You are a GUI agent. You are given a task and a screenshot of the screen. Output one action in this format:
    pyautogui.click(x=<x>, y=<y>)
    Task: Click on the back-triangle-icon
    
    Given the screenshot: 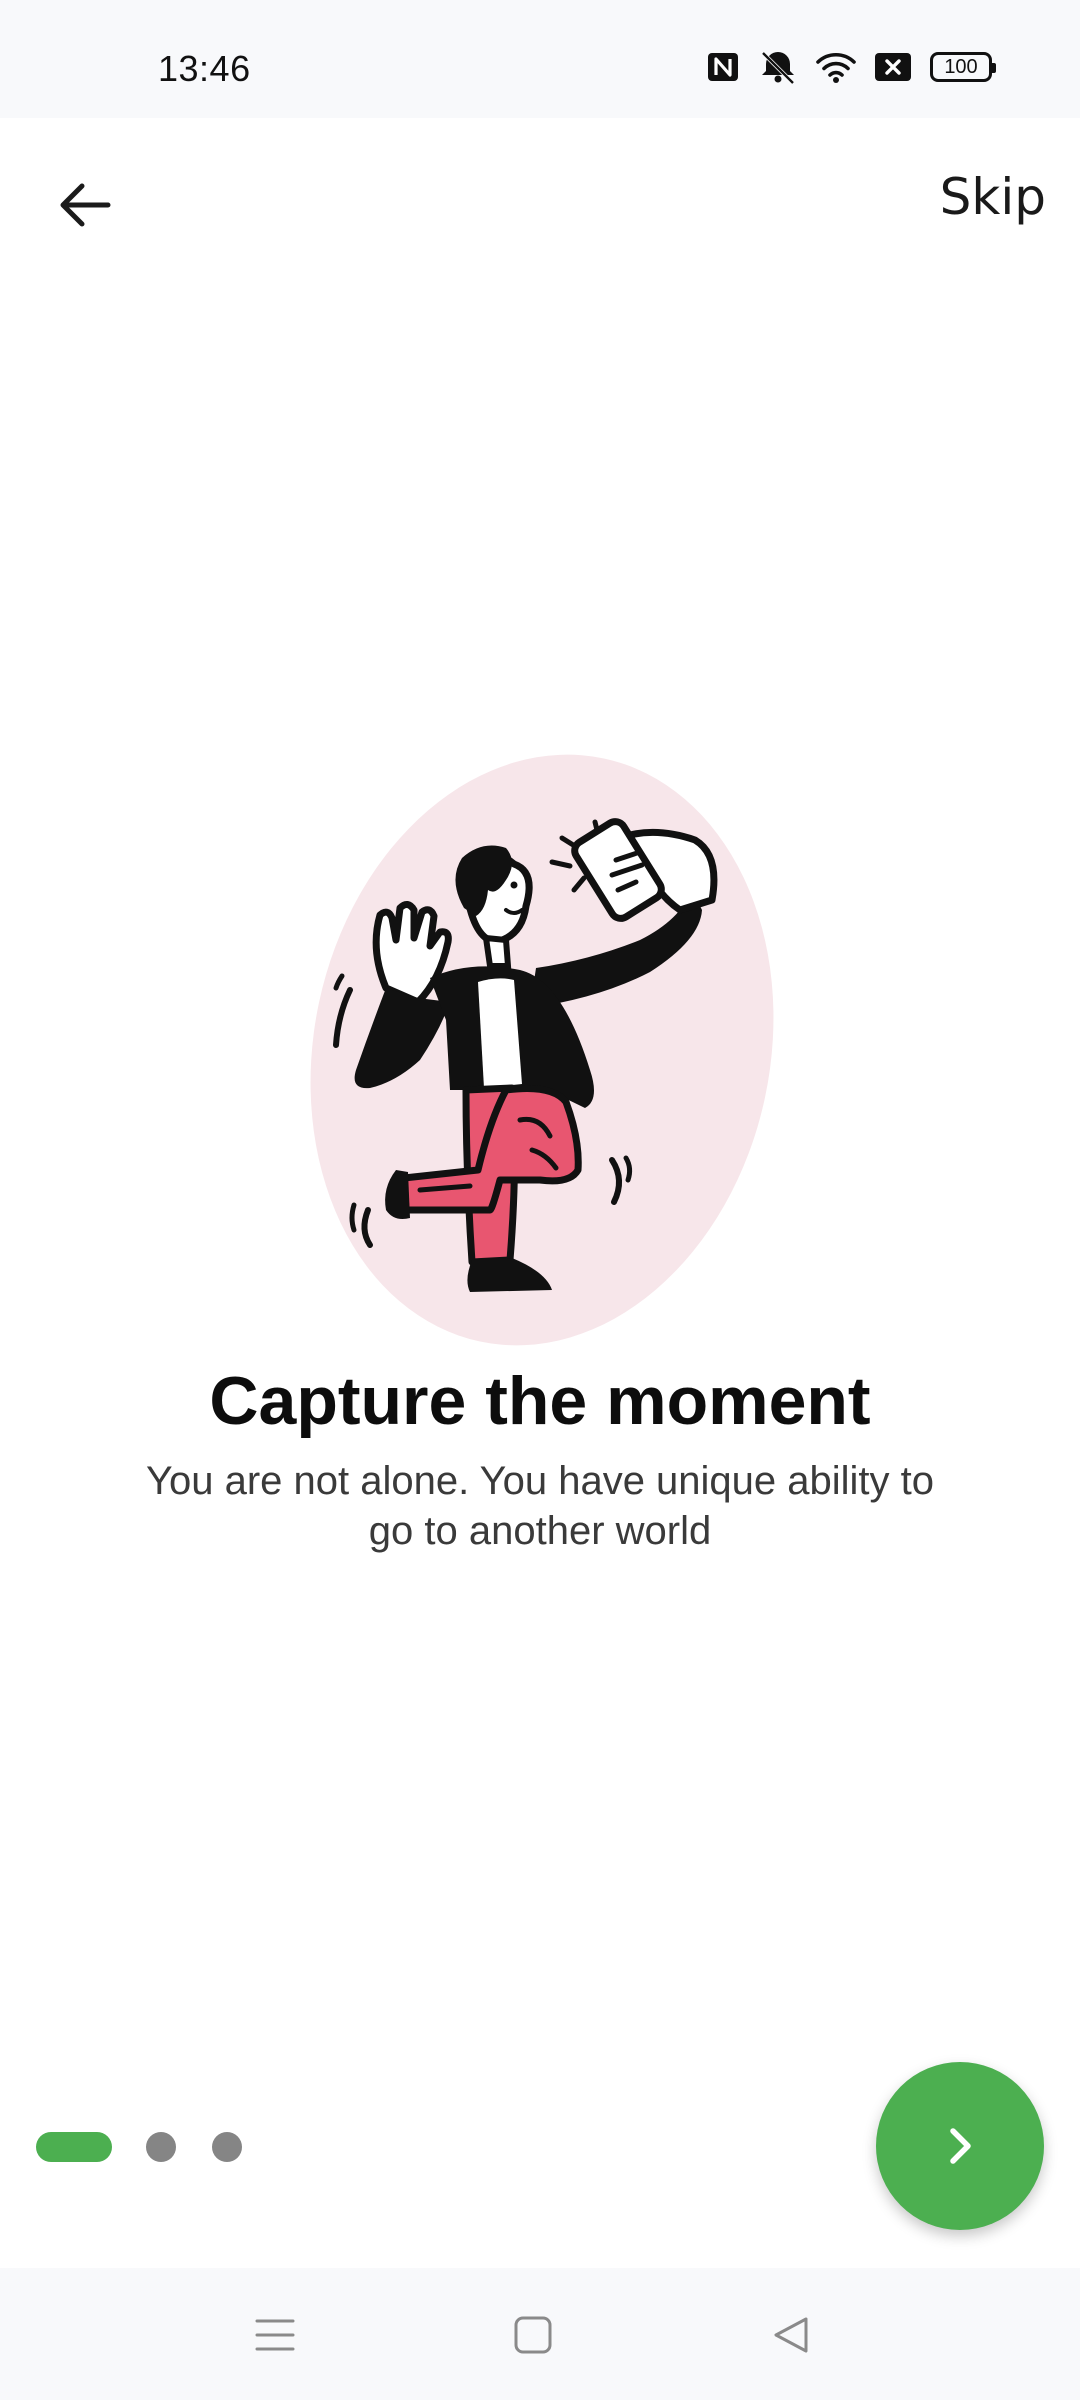 What is the action you would take?
    pyautogui.click(x=791, y=2335)
    